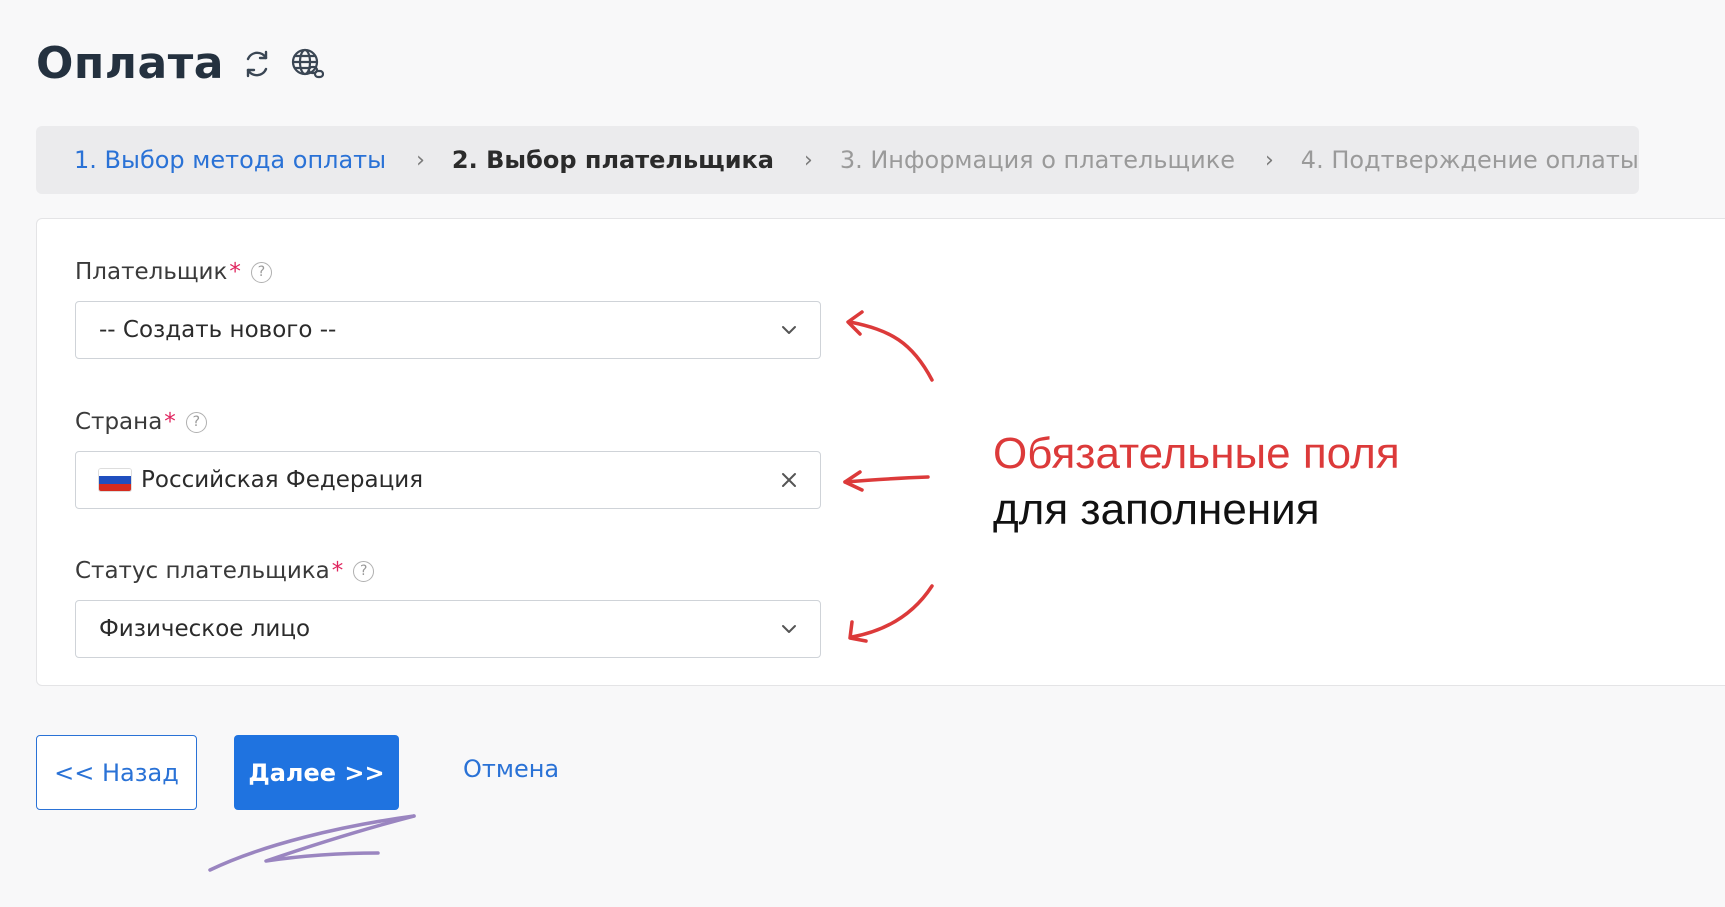 This screenshot has width=1725, height=907. What do you see at coordinates (1196, 482) in the screenshot?
I see `required-fields-annotation: Обязательные поля для заполнения` at bounding box center [1196, 482].